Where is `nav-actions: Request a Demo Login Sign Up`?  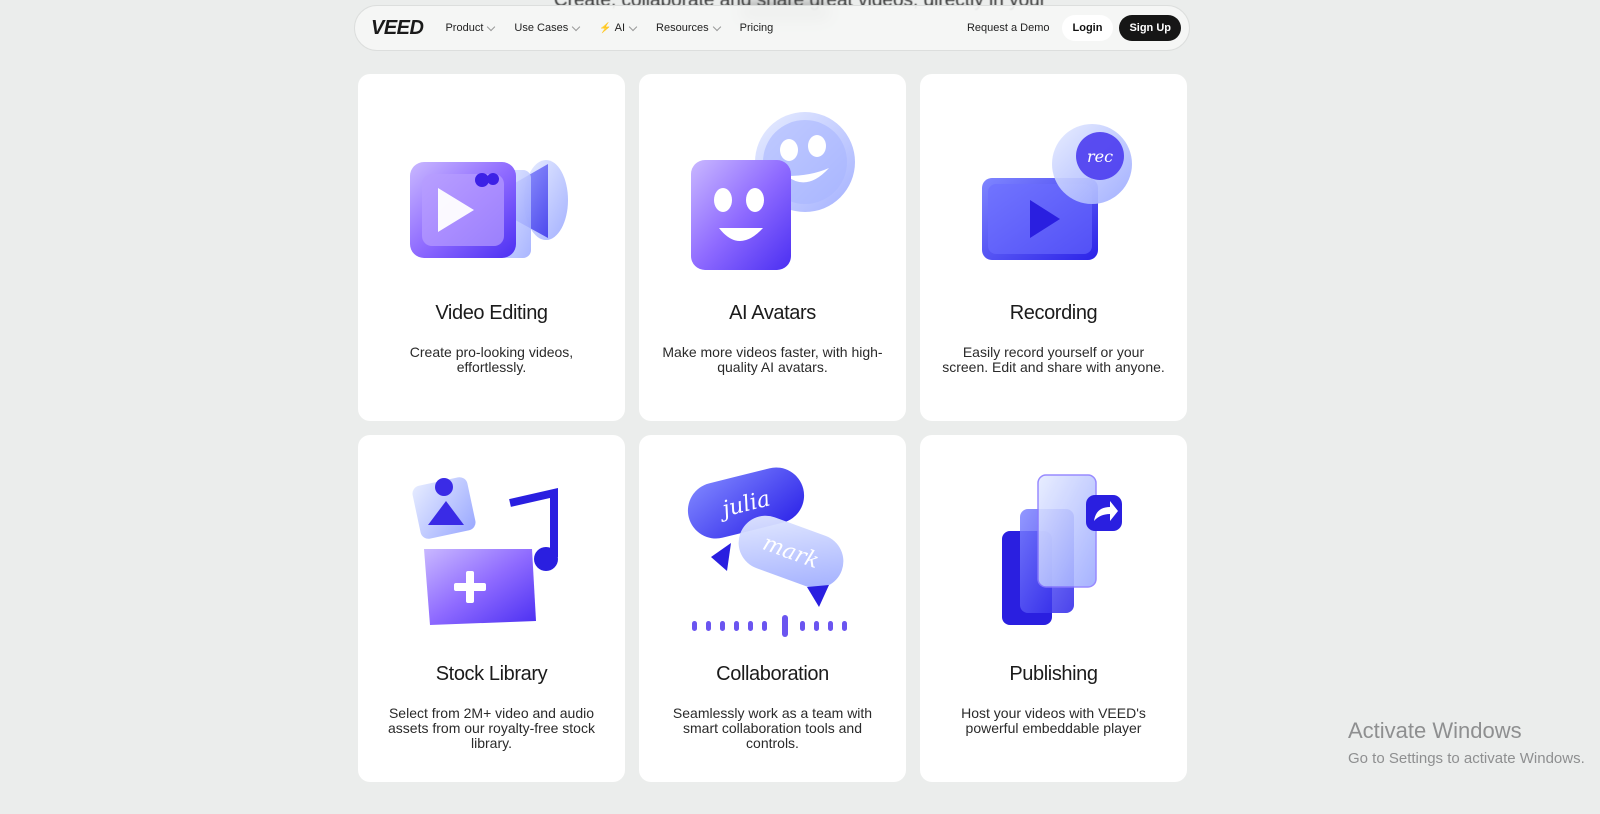
nav-actions: Request a Demo Login Sign Up is located at coordinates (1074, 28).